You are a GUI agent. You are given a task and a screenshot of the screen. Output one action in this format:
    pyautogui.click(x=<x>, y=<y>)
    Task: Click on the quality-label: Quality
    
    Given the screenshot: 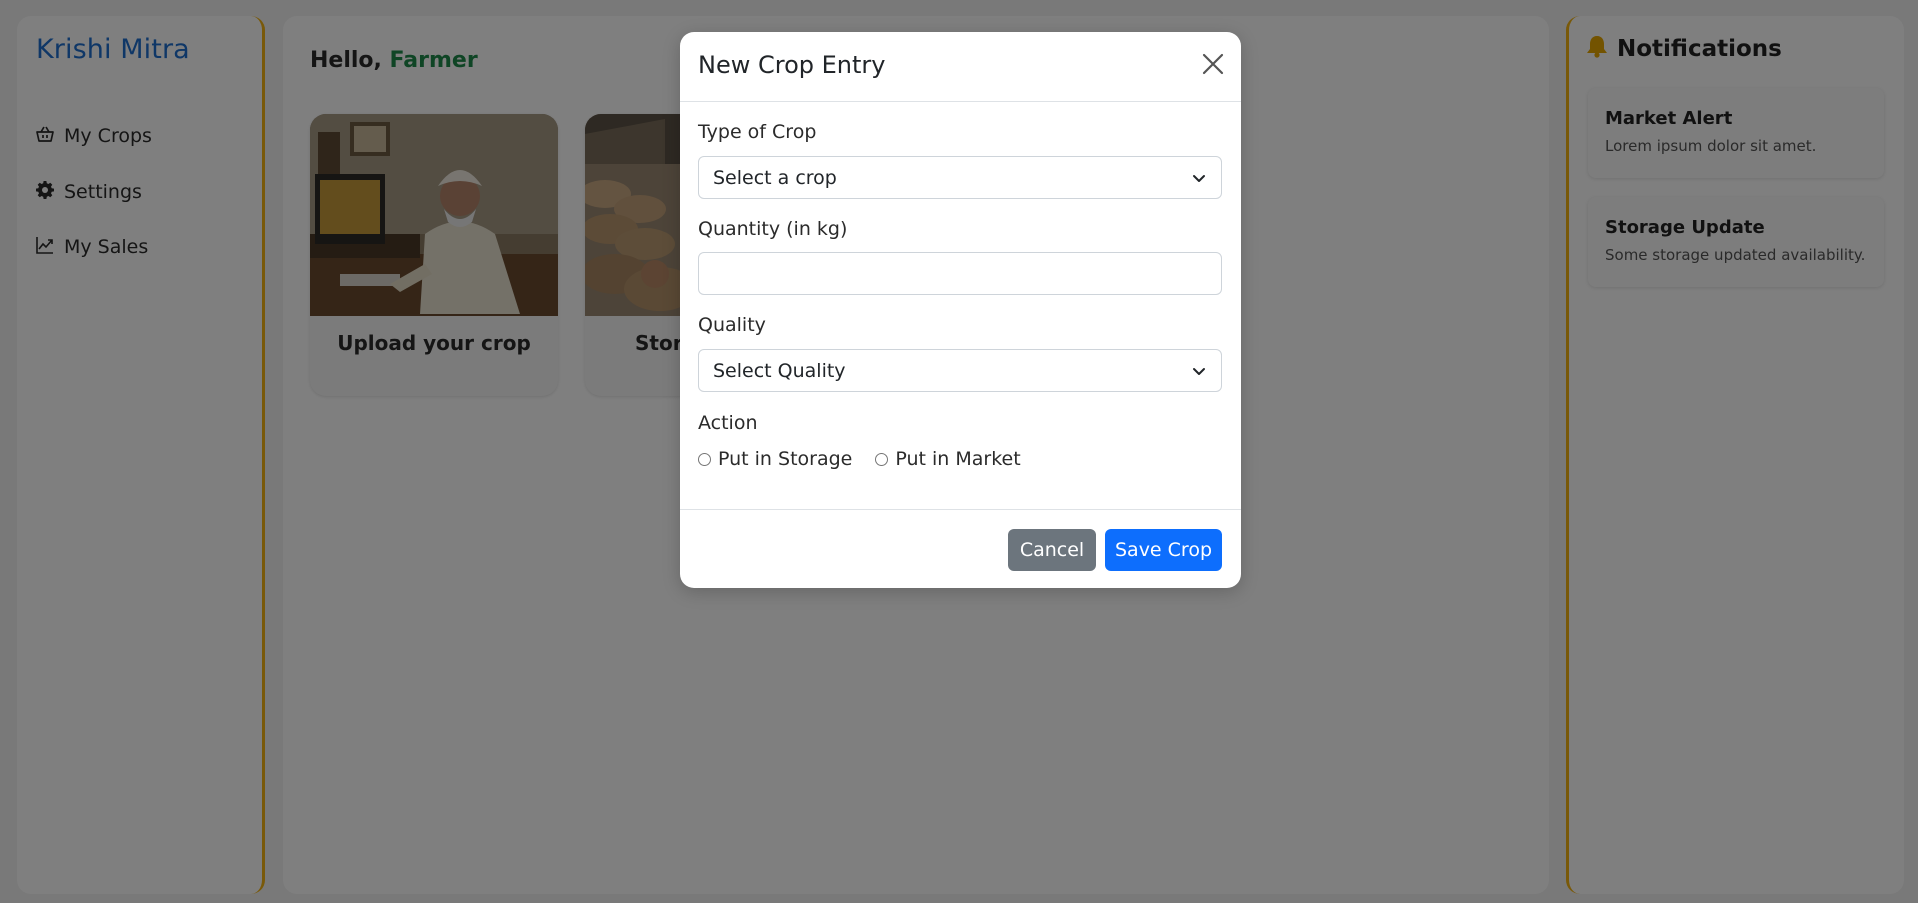 What is the action you would take?
    pyautogui.click(x=732, y=325)
    